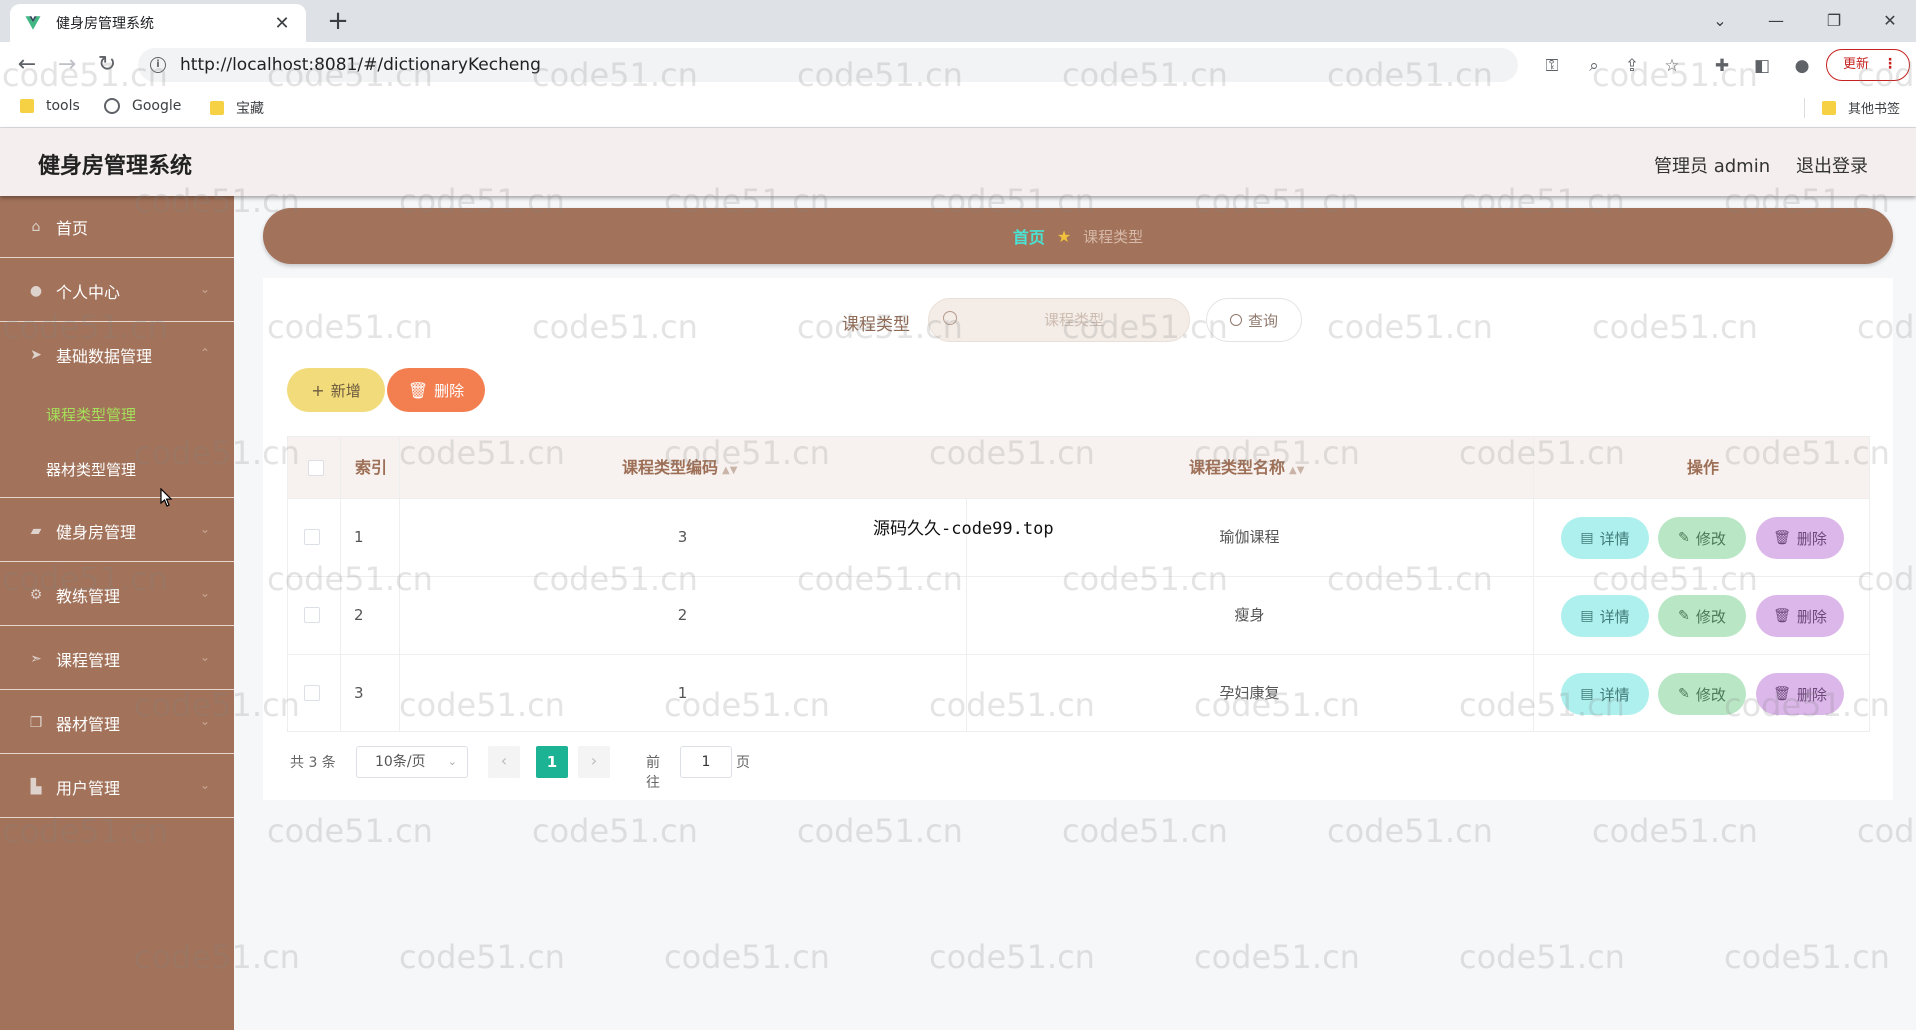 Image resolution: width=1916 pixels, height=1030 pixels. I want to click on new-tab-button: +, so click(338, 22).